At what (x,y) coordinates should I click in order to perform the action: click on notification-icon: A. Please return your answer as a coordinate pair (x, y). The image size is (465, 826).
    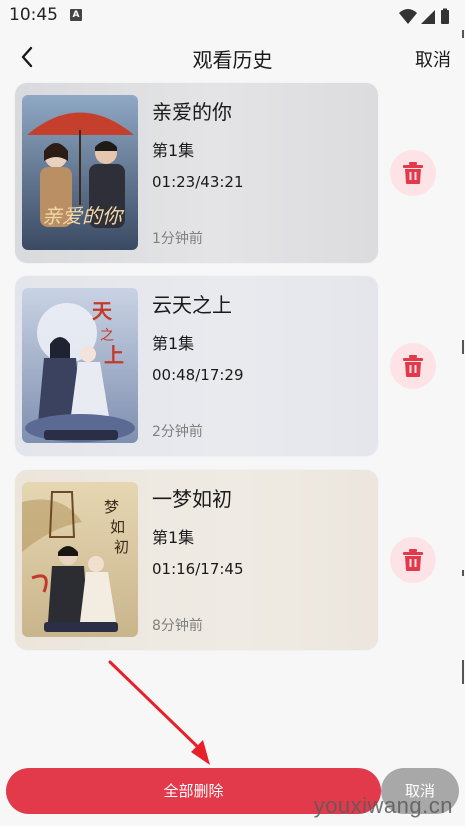
    Looking at the image, I should click on (76, 15).